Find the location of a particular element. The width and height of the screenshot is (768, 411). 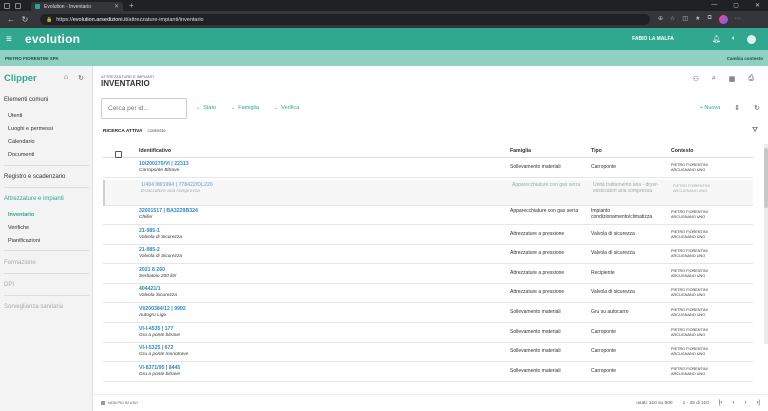

scrollbar-thumb is located at coordinates (766, 178).